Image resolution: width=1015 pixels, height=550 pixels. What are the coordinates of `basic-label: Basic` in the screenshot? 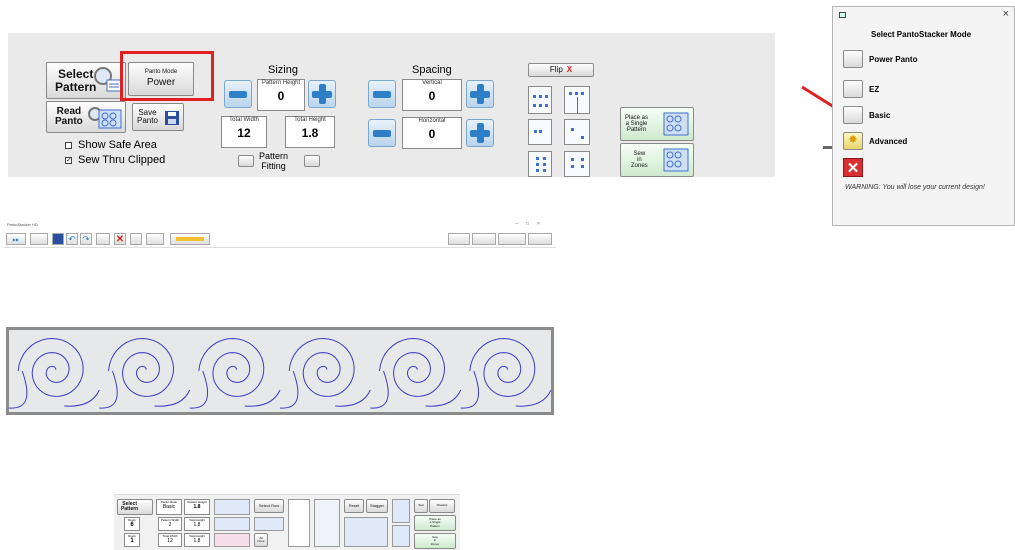 It's located at (880, 115).